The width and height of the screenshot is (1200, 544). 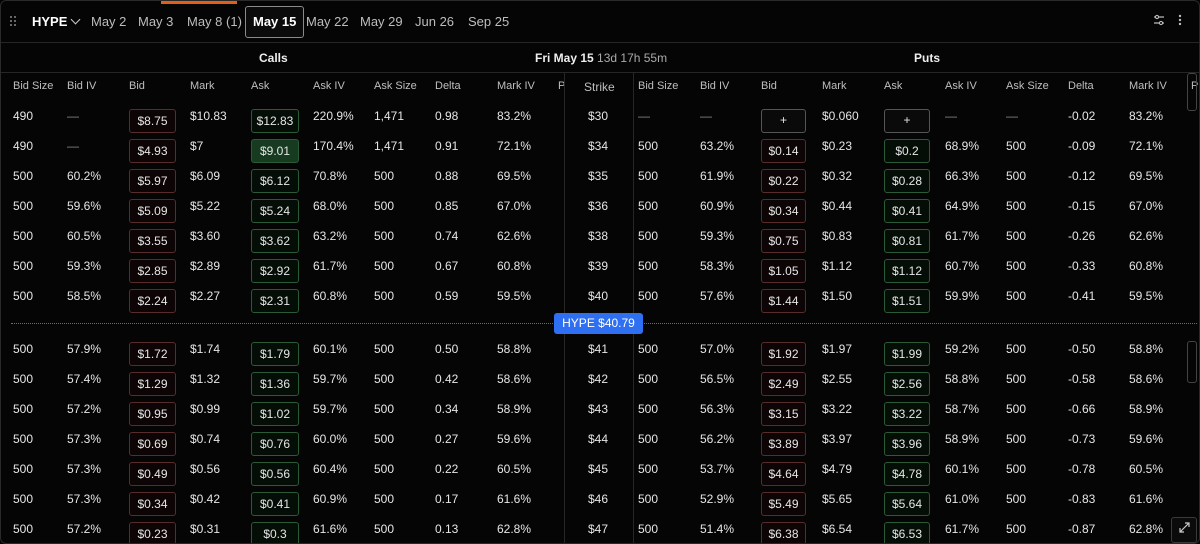 I want to click on col-call-bid-size: Bid Size, so click(x=33, y=86).